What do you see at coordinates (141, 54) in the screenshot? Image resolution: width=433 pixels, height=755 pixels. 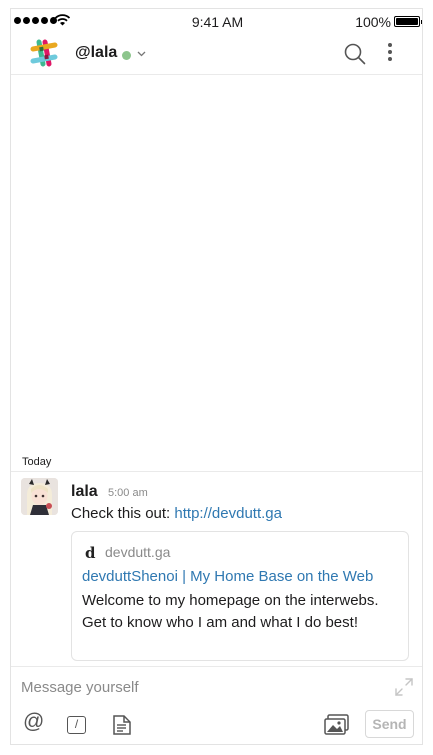 I see `chevron-down-icon` at bounding box center [141, 54].